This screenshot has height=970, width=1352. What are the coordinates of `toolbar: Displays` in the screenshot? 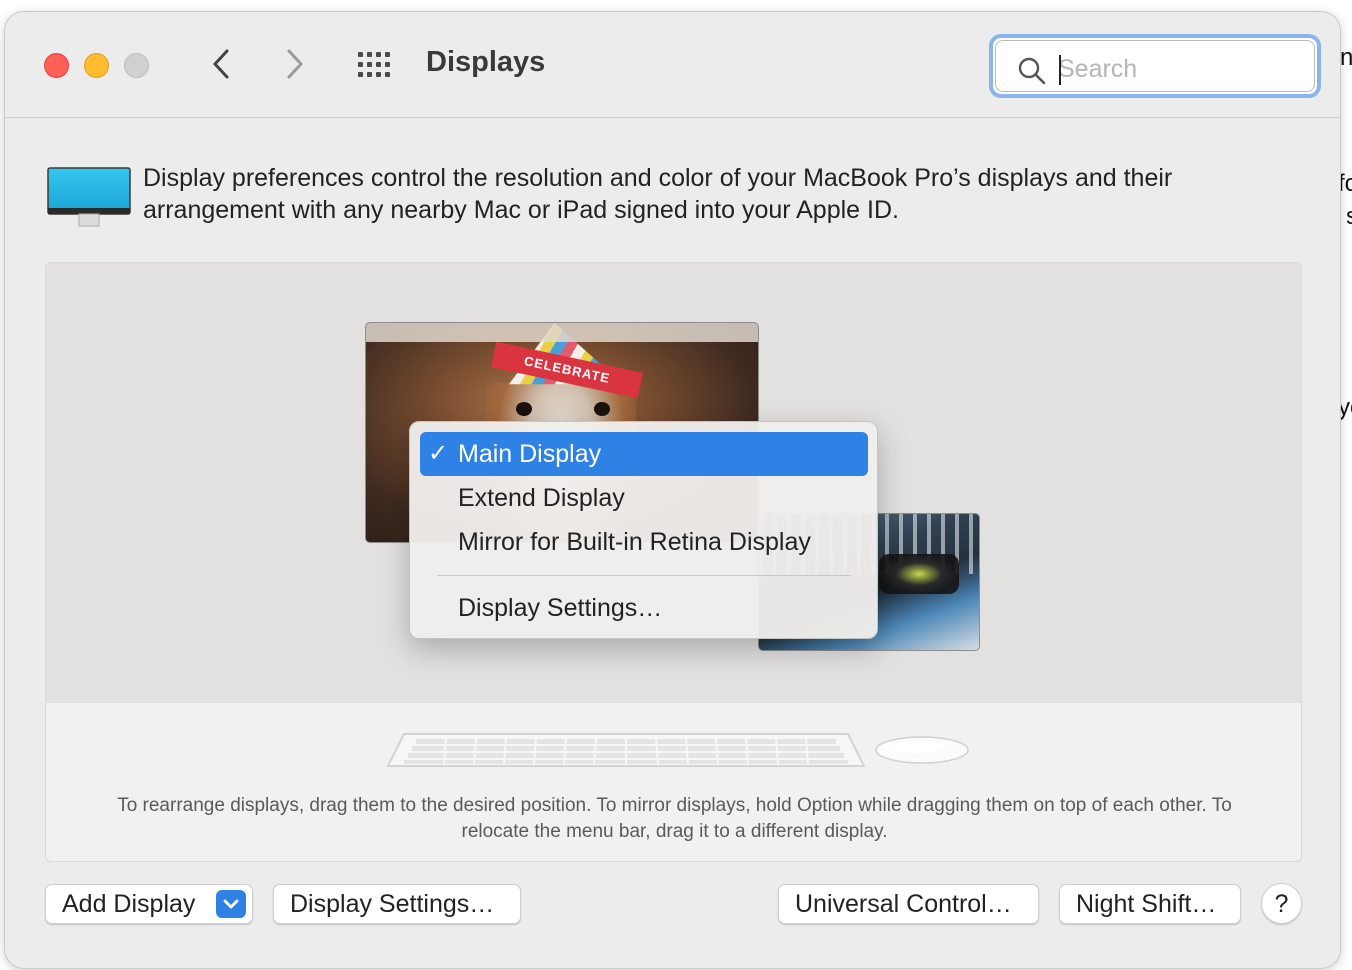 It's located at (672, 65).